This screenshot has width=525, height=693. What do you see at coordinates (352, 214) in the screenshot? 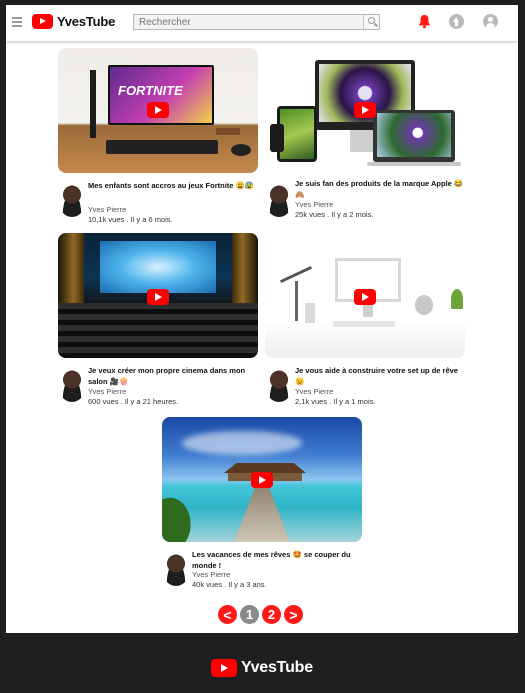
I see `upload-age: Il y a 2 mois.` at bounding box center [352, 214].